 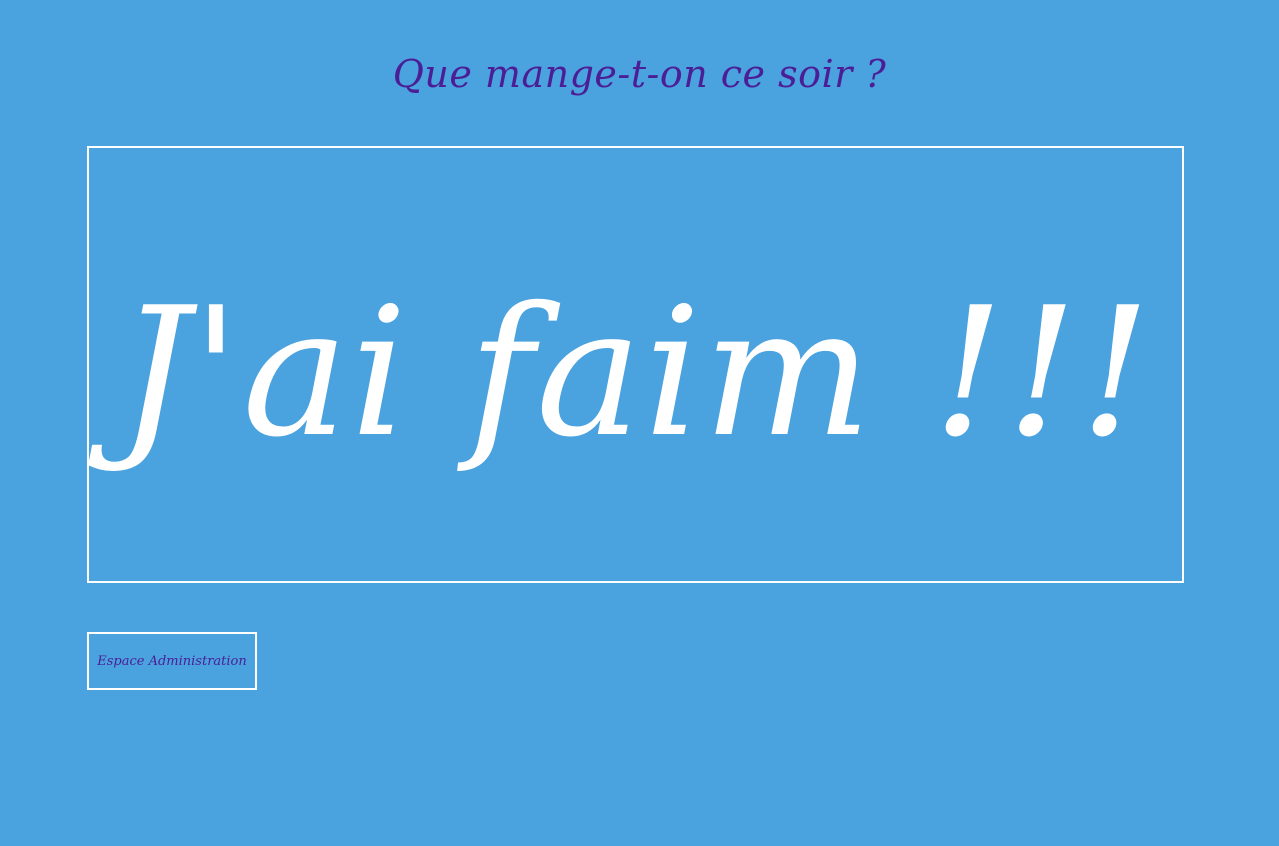 I want to click on admin-space-button: Espace Administration, so click(x=172, y=661).